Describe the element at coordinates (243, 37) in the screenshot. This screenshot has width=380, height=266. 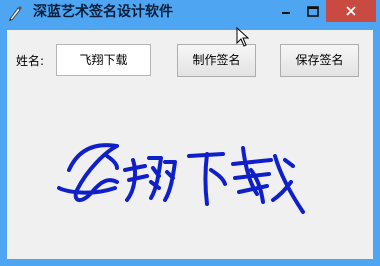
I see `mouse-cursor-icon` at that location.